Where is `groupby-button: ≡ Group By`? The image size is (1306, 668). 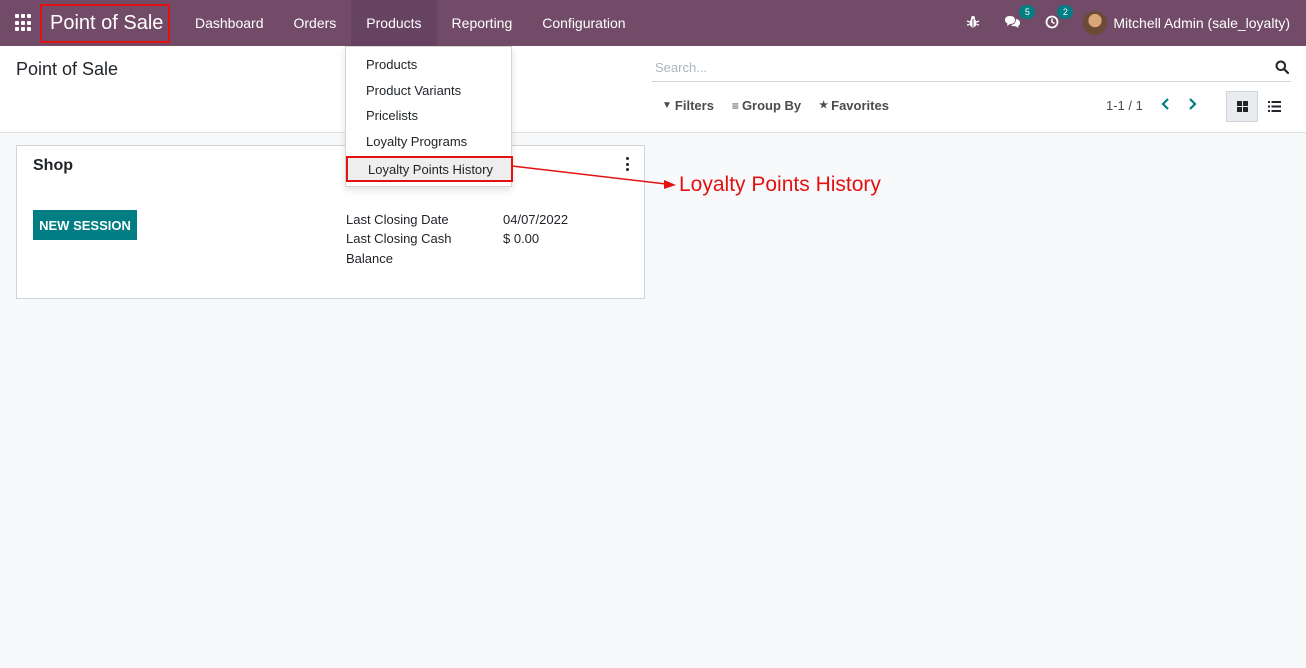 groupby-button: ≡ Group By is located at coordinates (766, 105).